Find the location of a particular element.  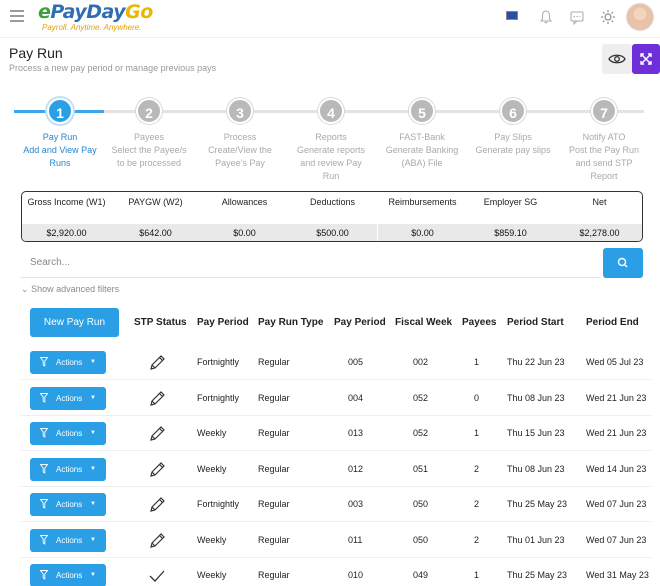

advanced-filters-toggle: ⌄ Show advanced filters is located at coordinates (70, 289).